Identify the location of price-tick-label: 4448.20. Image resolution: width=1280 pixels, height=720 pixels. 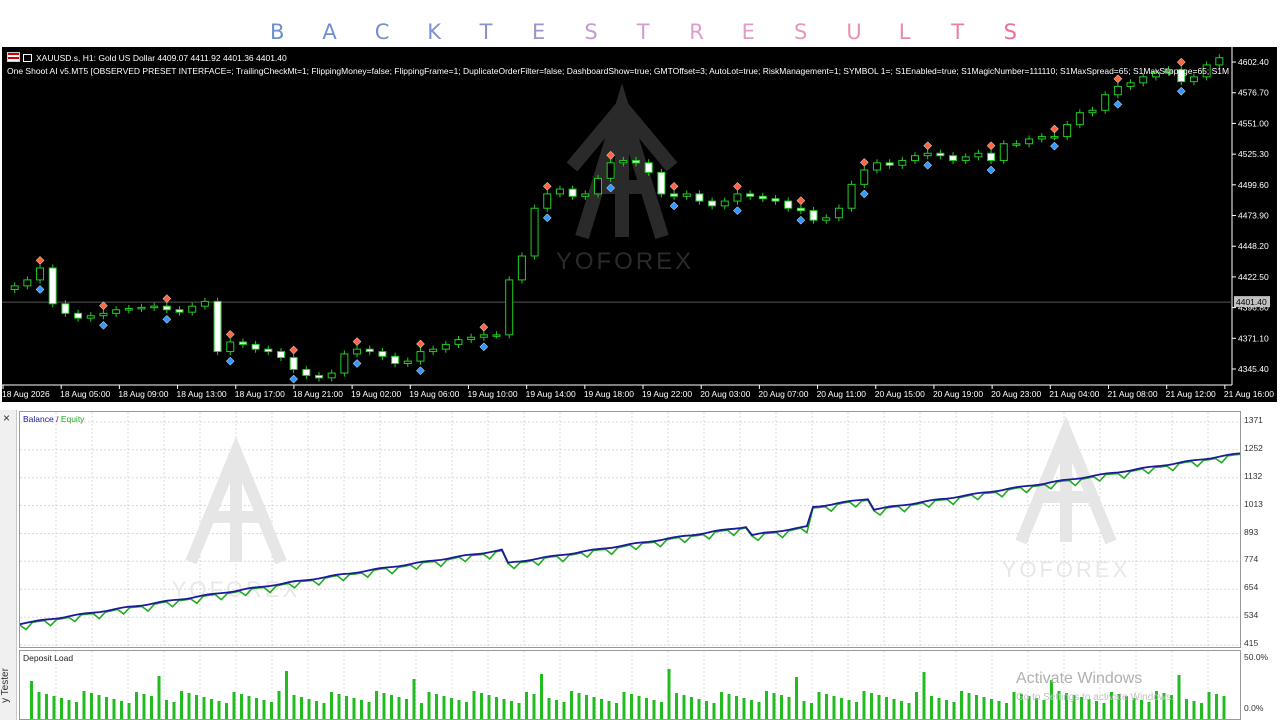
(1253, 246).